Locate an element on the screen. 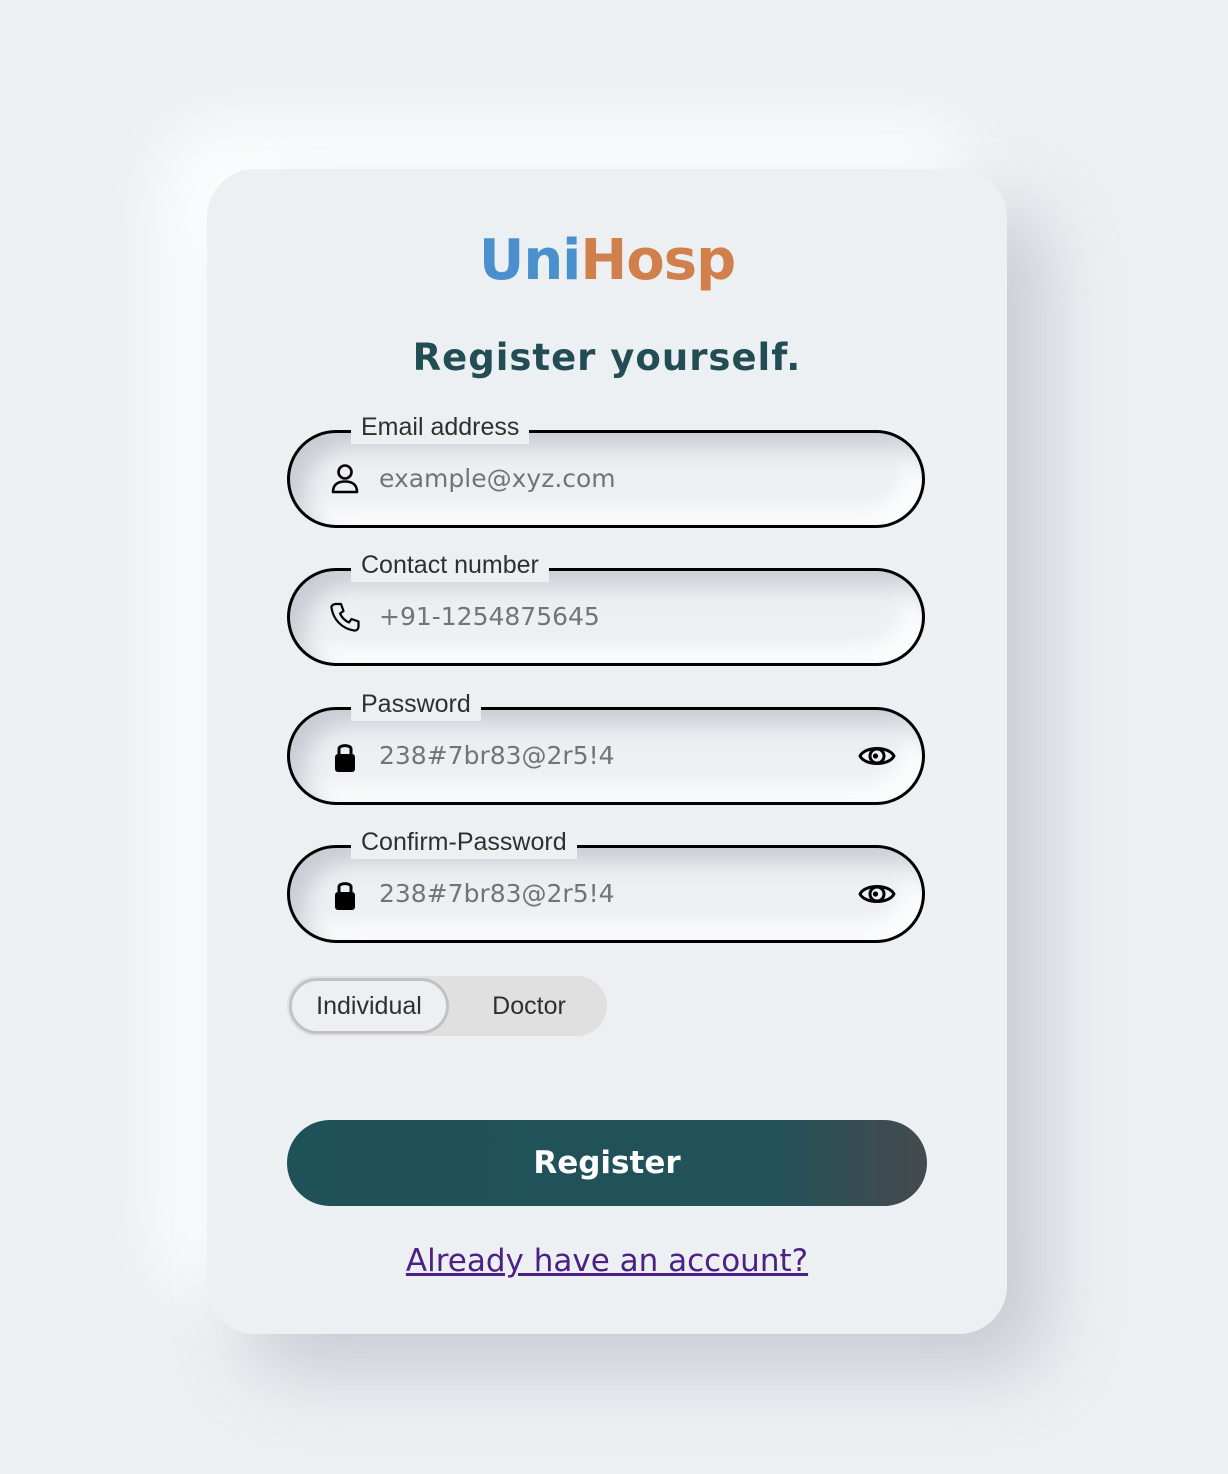 The width and height of the screenshot is (1228, 1474). password-field: Password 238#7br83@2r5!4 is located at coordinates (606, 746).